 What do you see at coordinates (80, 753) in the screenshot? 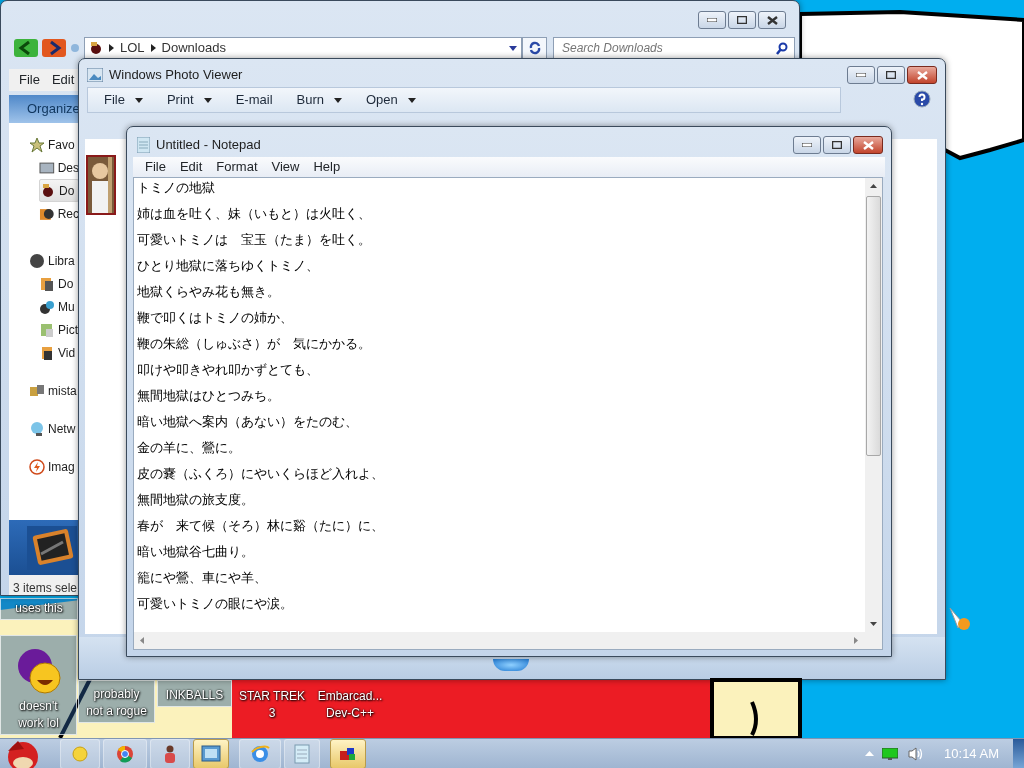
I see `folder-icon` at bounding box center [80, 753].